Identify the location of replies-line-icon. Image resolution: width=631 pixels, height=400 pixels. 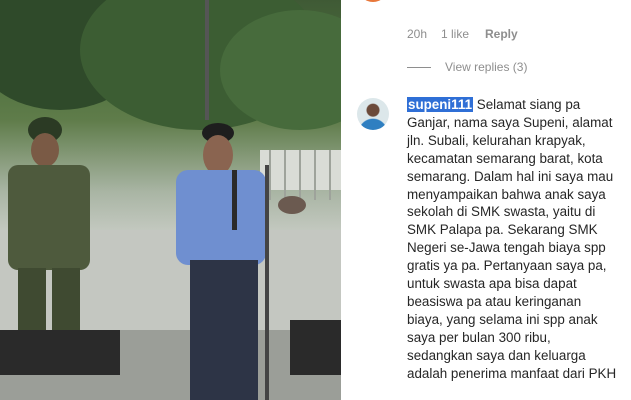
(419, 67).